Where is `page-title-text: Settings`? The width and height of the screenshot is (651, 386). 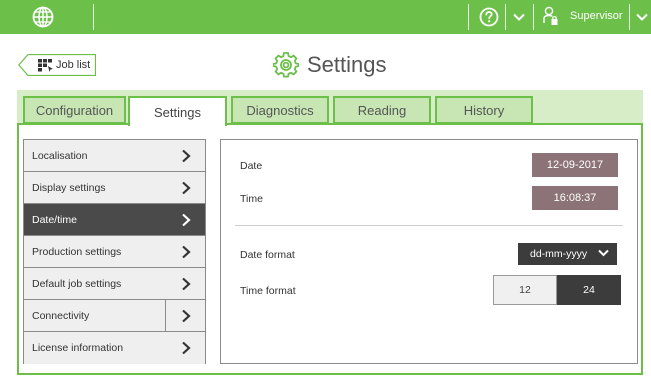 page-title-text: Settings is located at coordinates (347, 64).